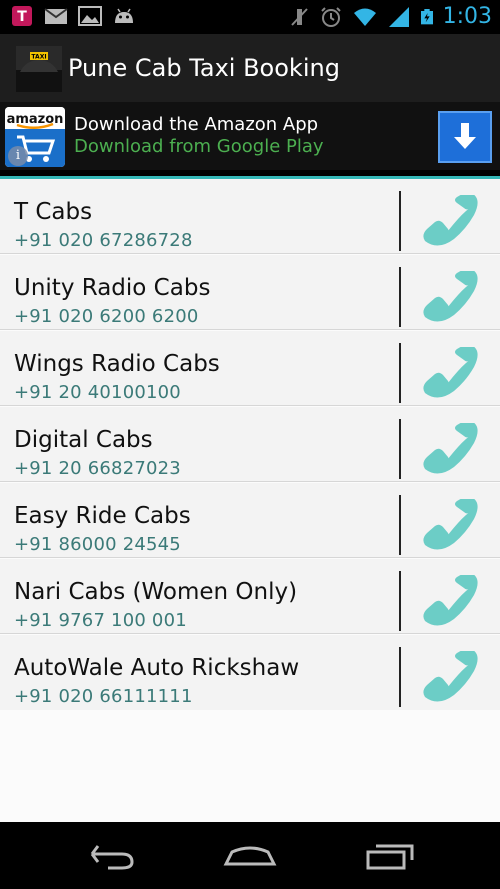 This screenshot has width=500, height=889. I want to click on home-icon, so click(250, 854).